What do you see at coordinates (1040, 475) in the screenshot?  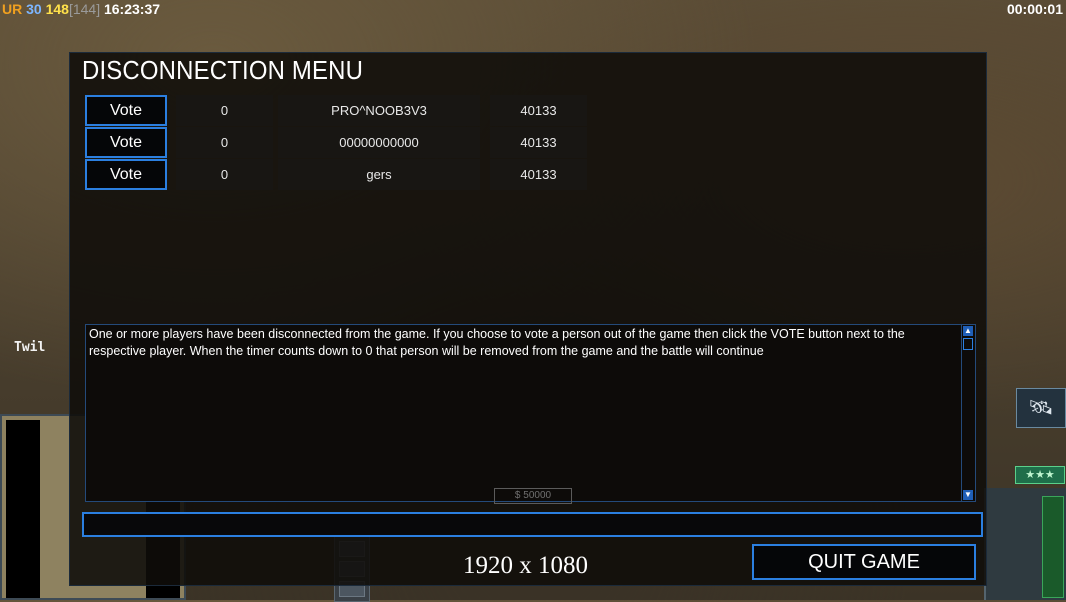 I see `rank-stars: ★★★` at bounding box center [1040, 475].